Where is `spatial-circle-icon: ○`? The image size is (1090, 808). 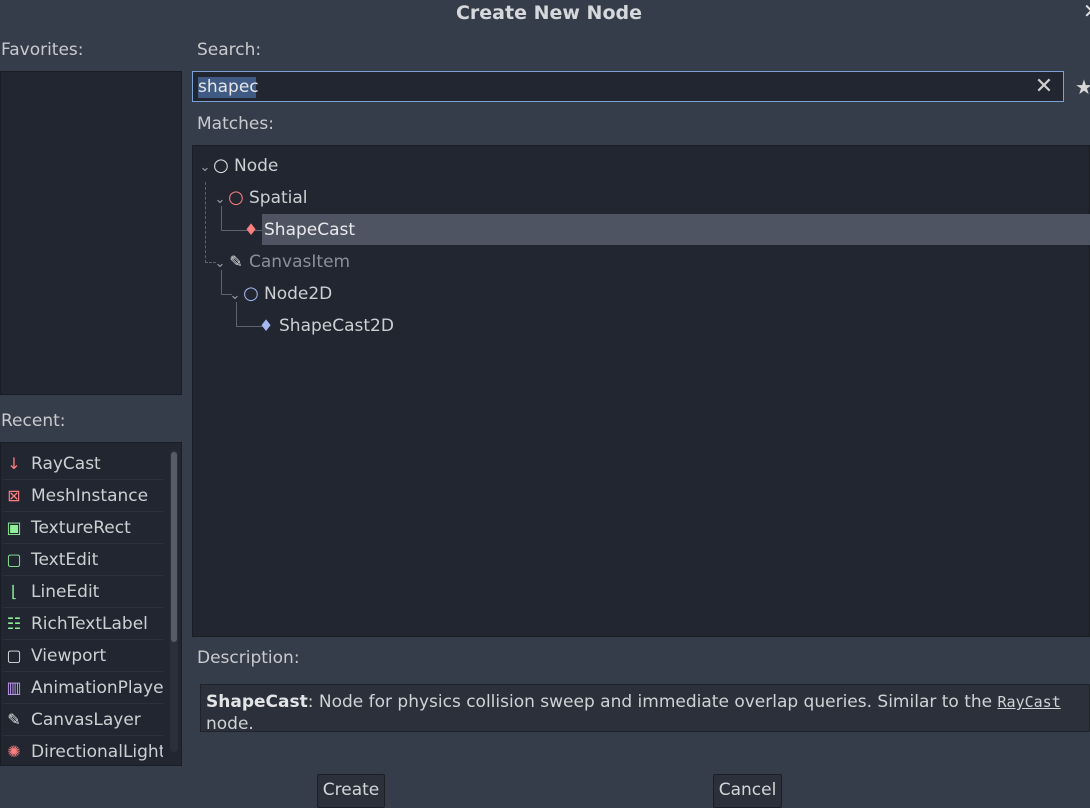 spatial-circle-icon: ○ is located at coordinates (236, 197).